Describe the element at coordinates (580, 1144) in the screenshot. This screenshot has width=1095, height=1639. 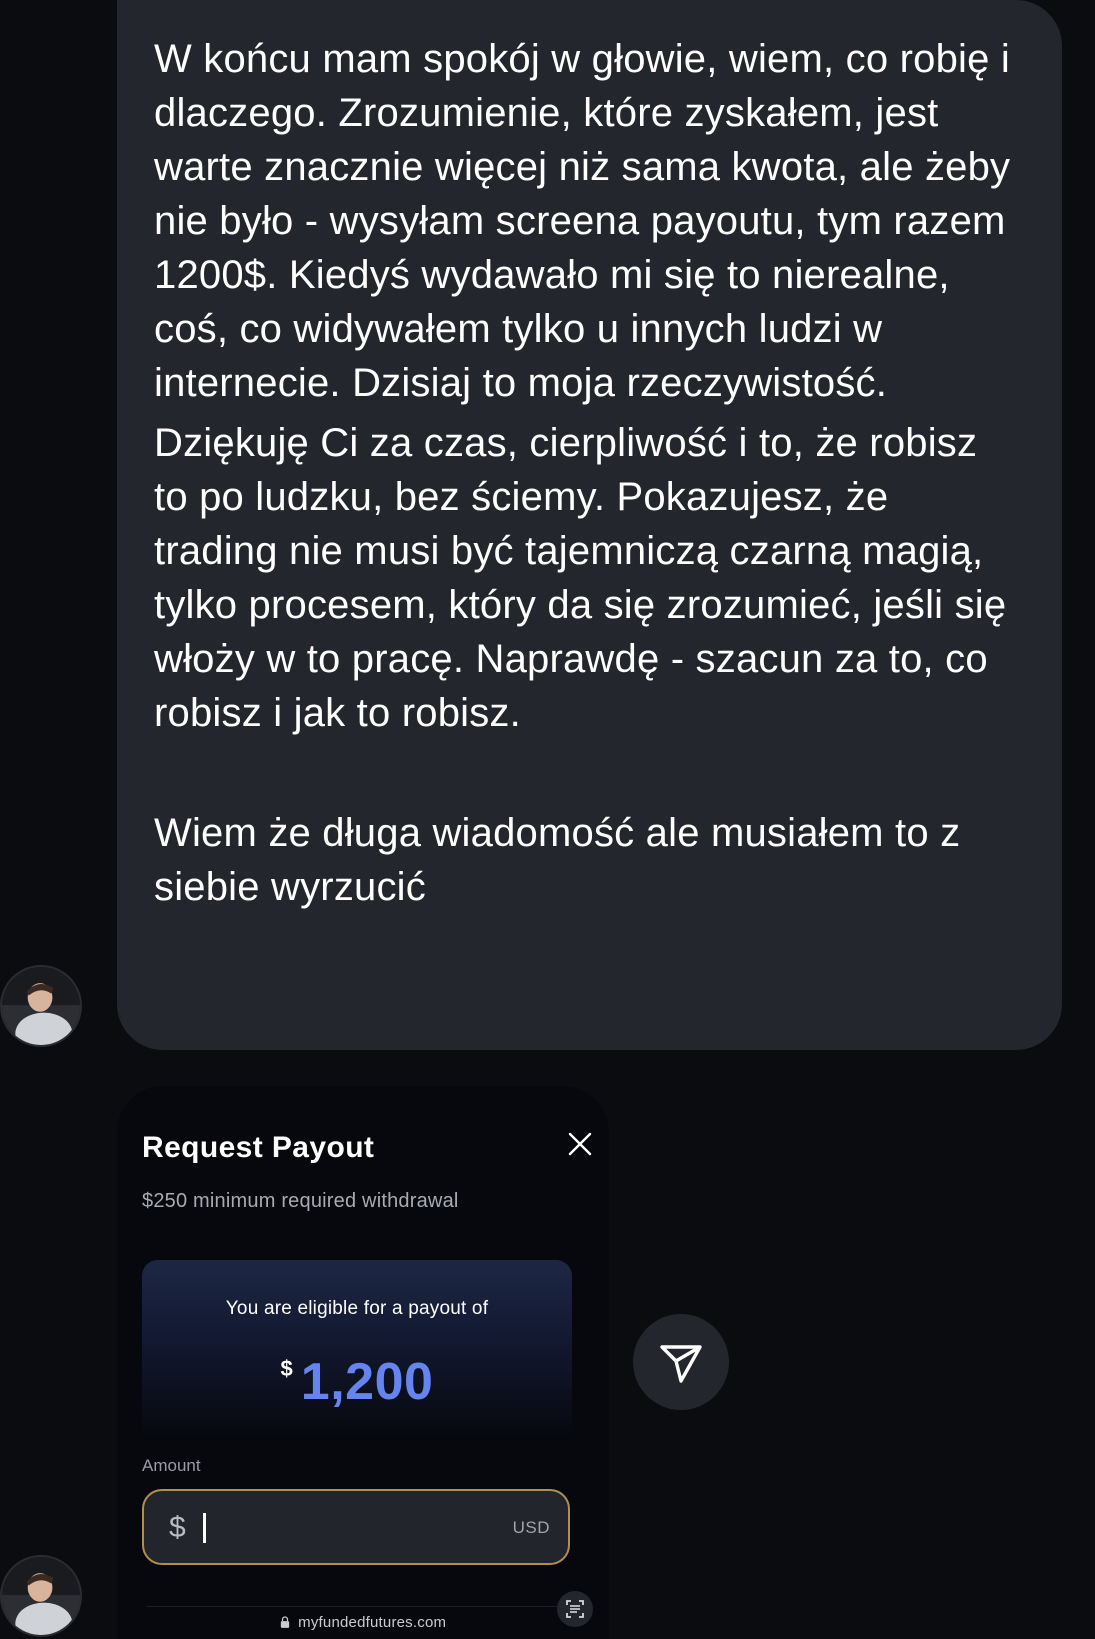
I see `close-icon` at that location.